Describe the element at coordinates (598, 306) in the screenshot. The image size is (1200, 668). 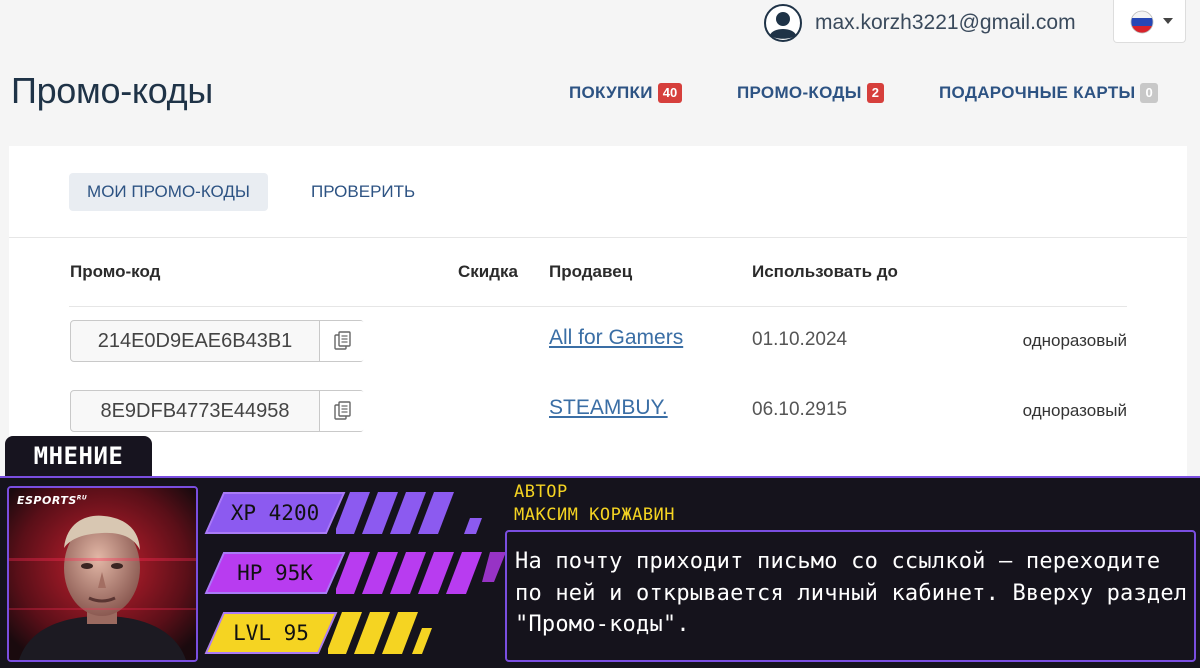
I see `table-header-divider` at that location.